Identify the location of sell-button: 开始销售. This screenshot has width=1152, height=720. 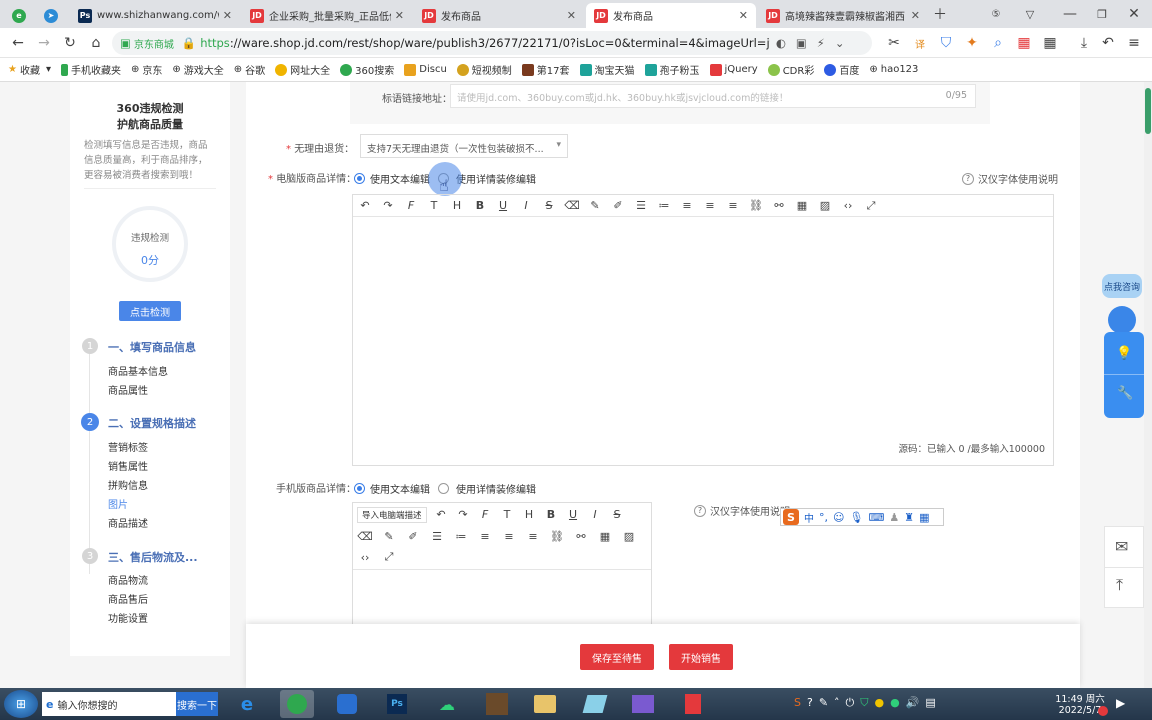
(701, 657).